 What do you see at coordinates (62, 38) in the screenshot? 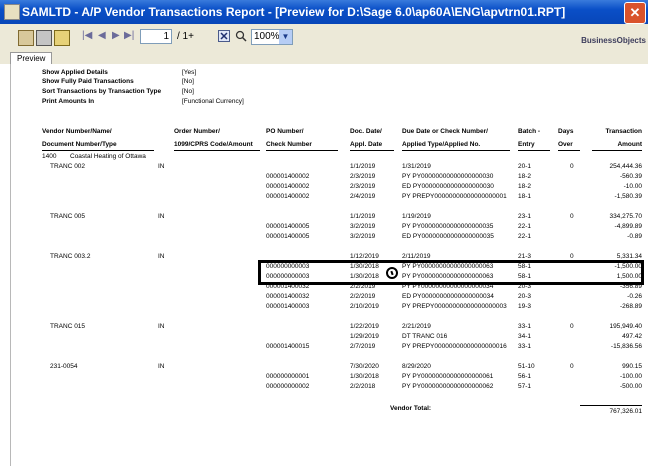
I see `group-tree-icon` at bounding box center [62, 38].